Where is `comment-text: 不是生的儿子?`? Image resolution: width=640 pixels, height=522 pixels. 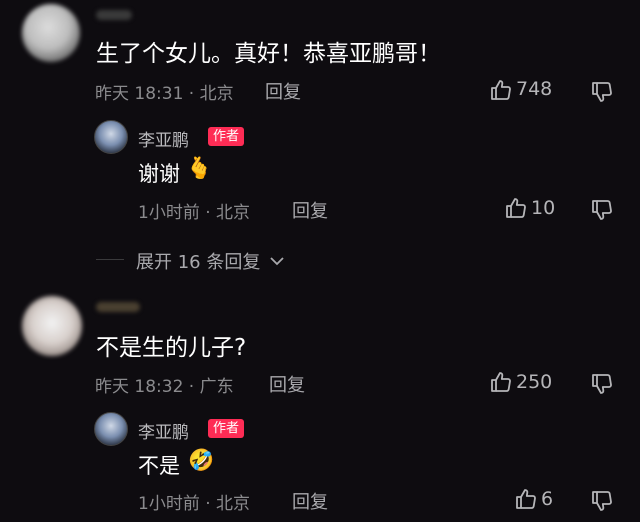
comment-text: 不是生的儿子? is located at coordinates (171, 348).